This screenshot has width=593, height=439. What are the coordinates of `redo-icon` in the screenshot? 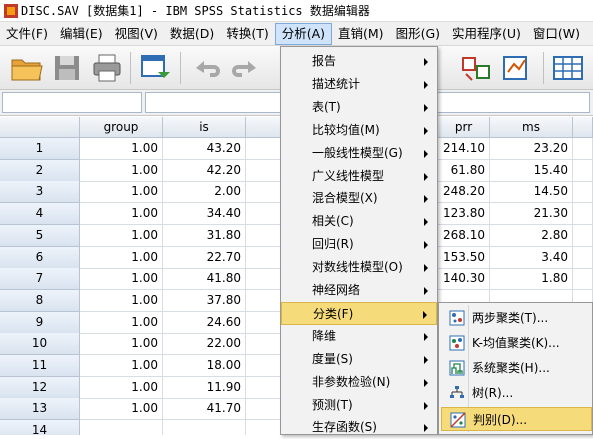 It's located at (245, 68).